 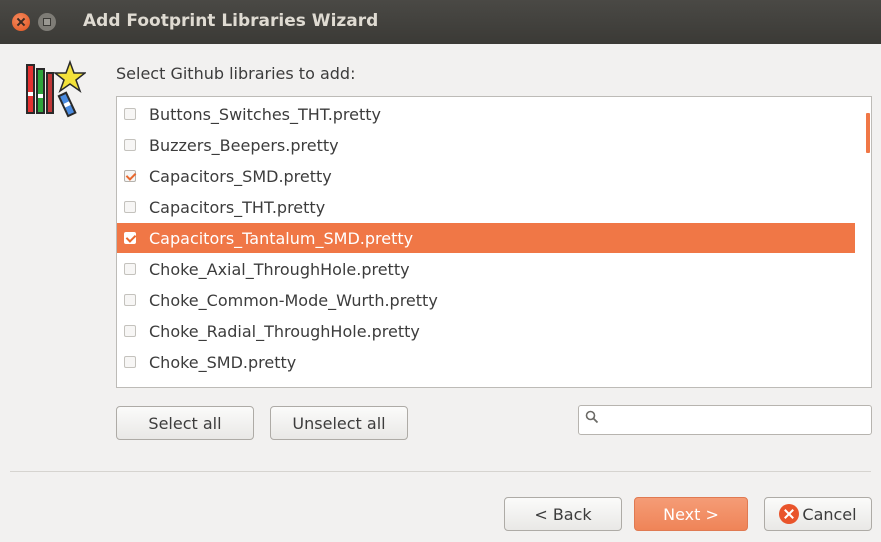 What do you see at coordinates (868, 133) in the screenshot?
I see `list-scrollbar` at bounding box center [868, 133].